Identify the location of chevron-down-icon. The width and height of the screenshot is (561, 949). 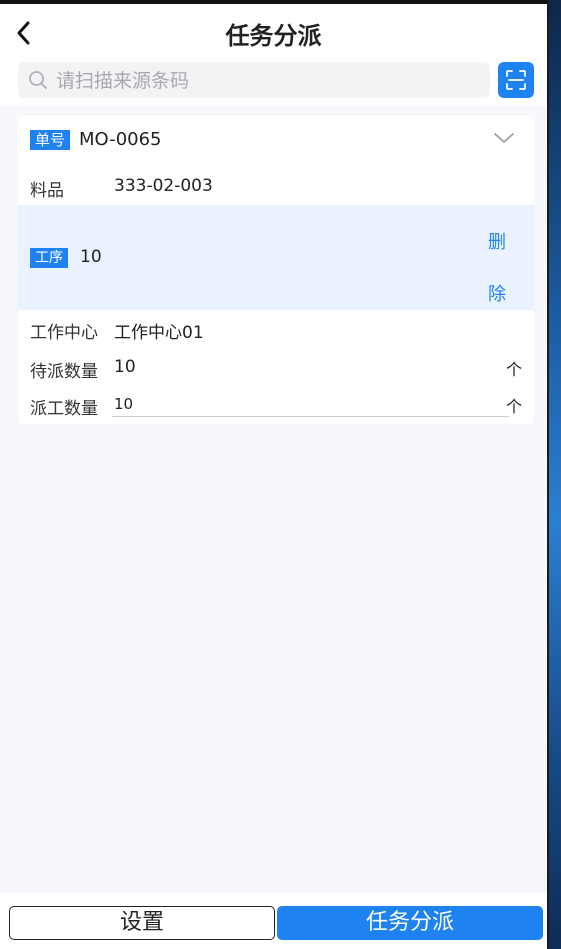
(504, 138).